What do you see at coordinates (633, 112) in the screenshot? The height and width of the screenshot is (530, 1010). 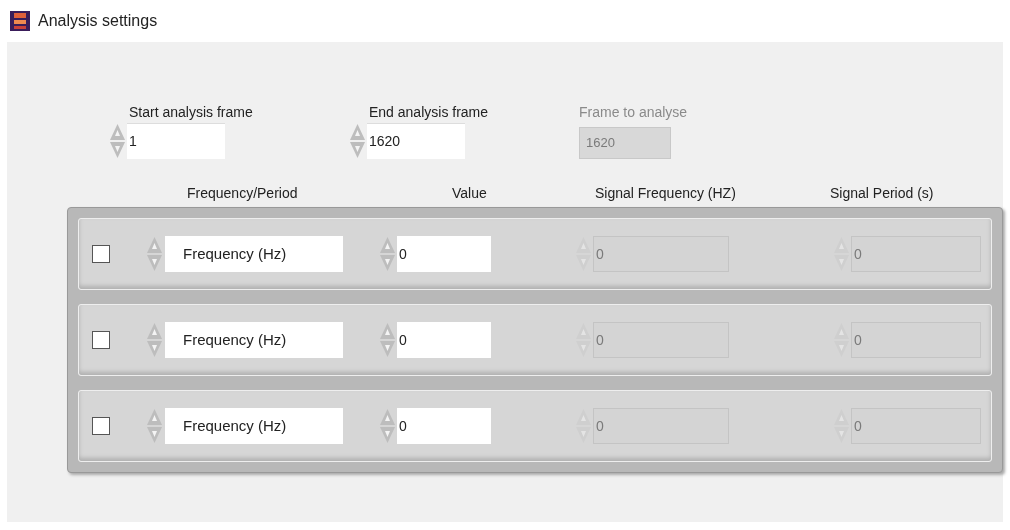 I see `field-label: Frame to analyse` at bounding box center [633, 112].